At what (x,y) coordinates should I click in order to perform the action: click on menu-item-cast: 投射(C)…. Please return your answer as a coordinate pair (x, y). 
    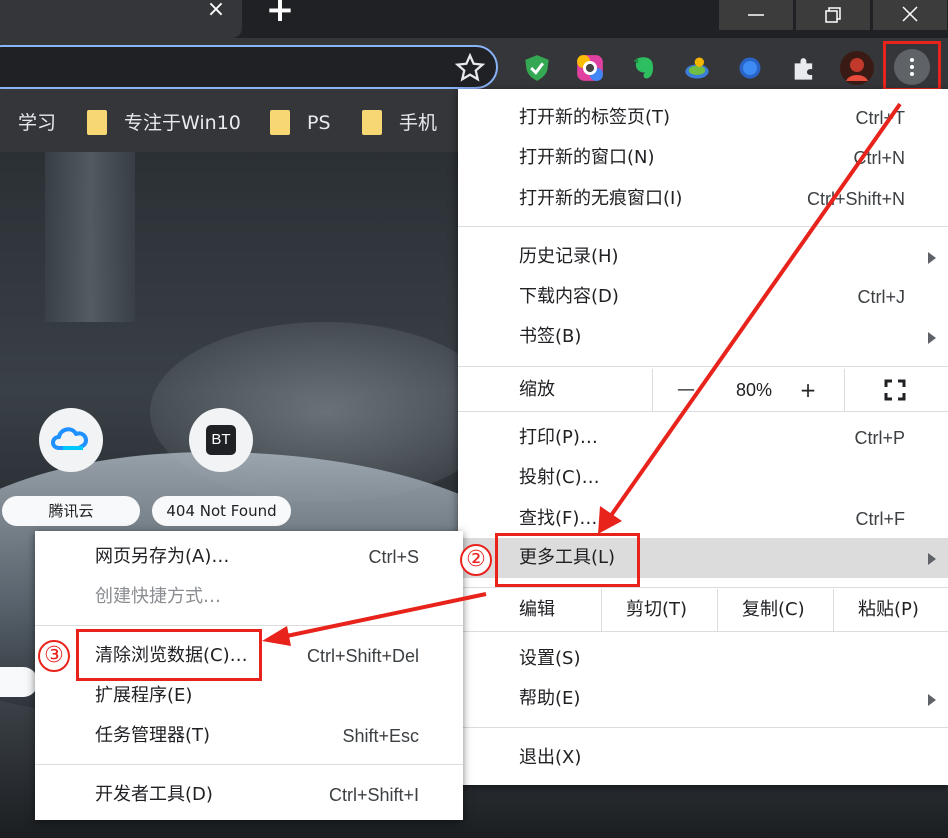
    Looking at the image, I should click on (703, 478).